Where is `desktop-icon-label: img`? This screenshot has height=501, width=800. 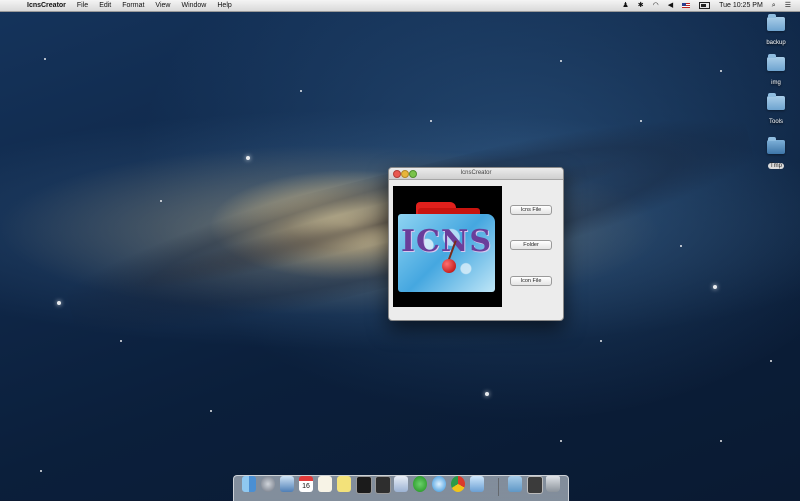
desktop-icon-label: img is located at coordinates (776, 83).